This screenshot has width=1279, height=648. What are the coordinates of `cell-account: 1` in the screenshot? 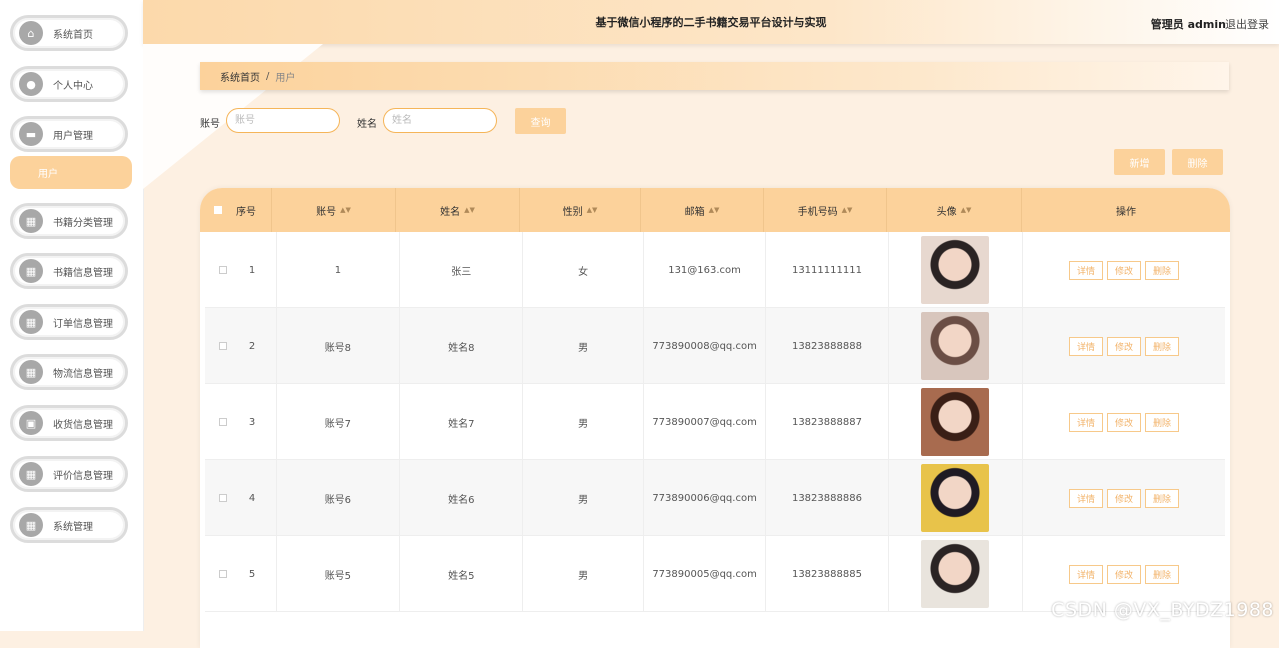 It's located at (339, 270).